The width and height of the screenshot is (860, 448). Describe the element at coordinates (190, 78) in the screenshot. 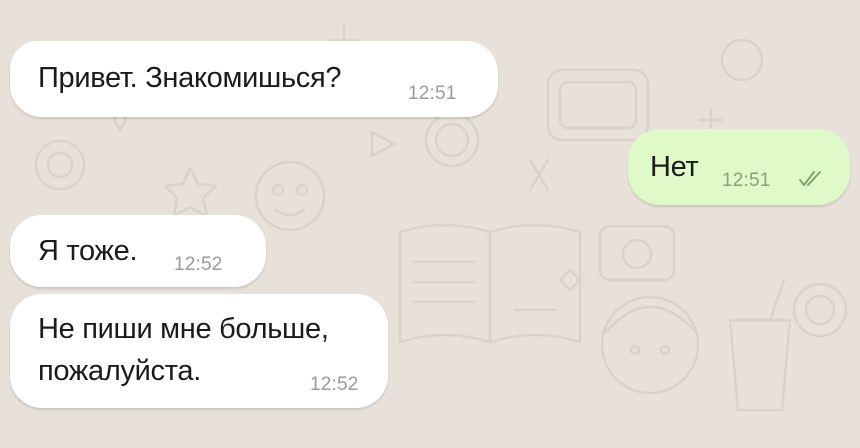

I see `message-text: Привет. Знакомишься?` at that location.